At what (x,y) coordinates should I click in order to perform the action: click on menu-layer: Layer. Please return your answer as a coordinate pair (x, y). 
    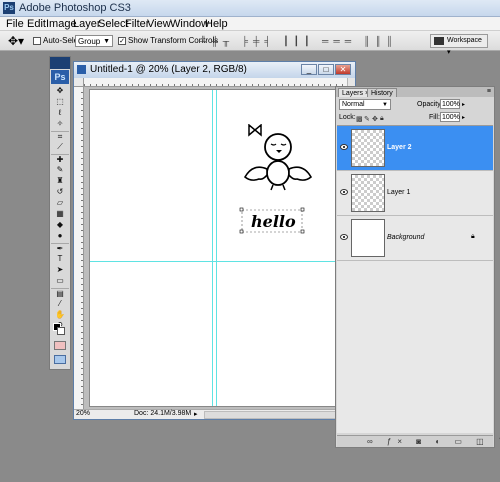
    Looking at the image, I should click on (87, 24).